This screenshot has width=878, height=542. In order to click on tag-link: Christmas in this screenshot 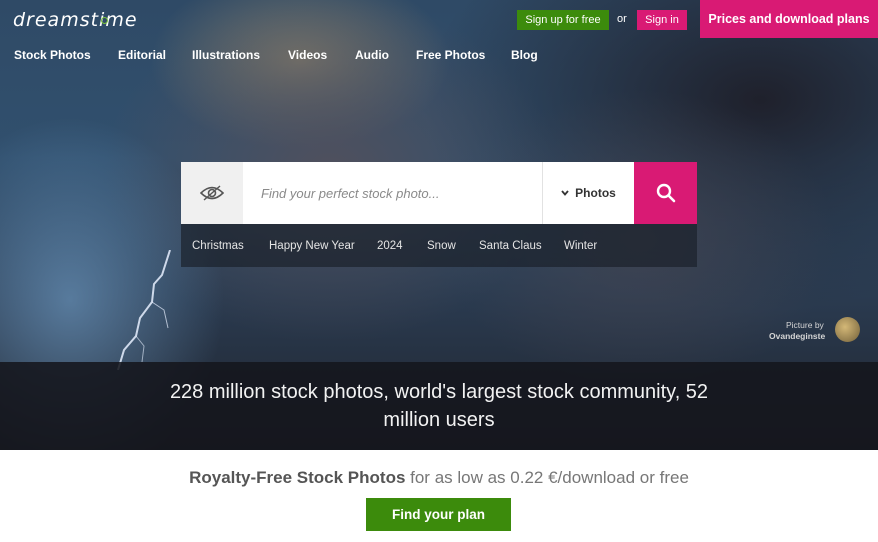, I will do `click(218, 246)`.